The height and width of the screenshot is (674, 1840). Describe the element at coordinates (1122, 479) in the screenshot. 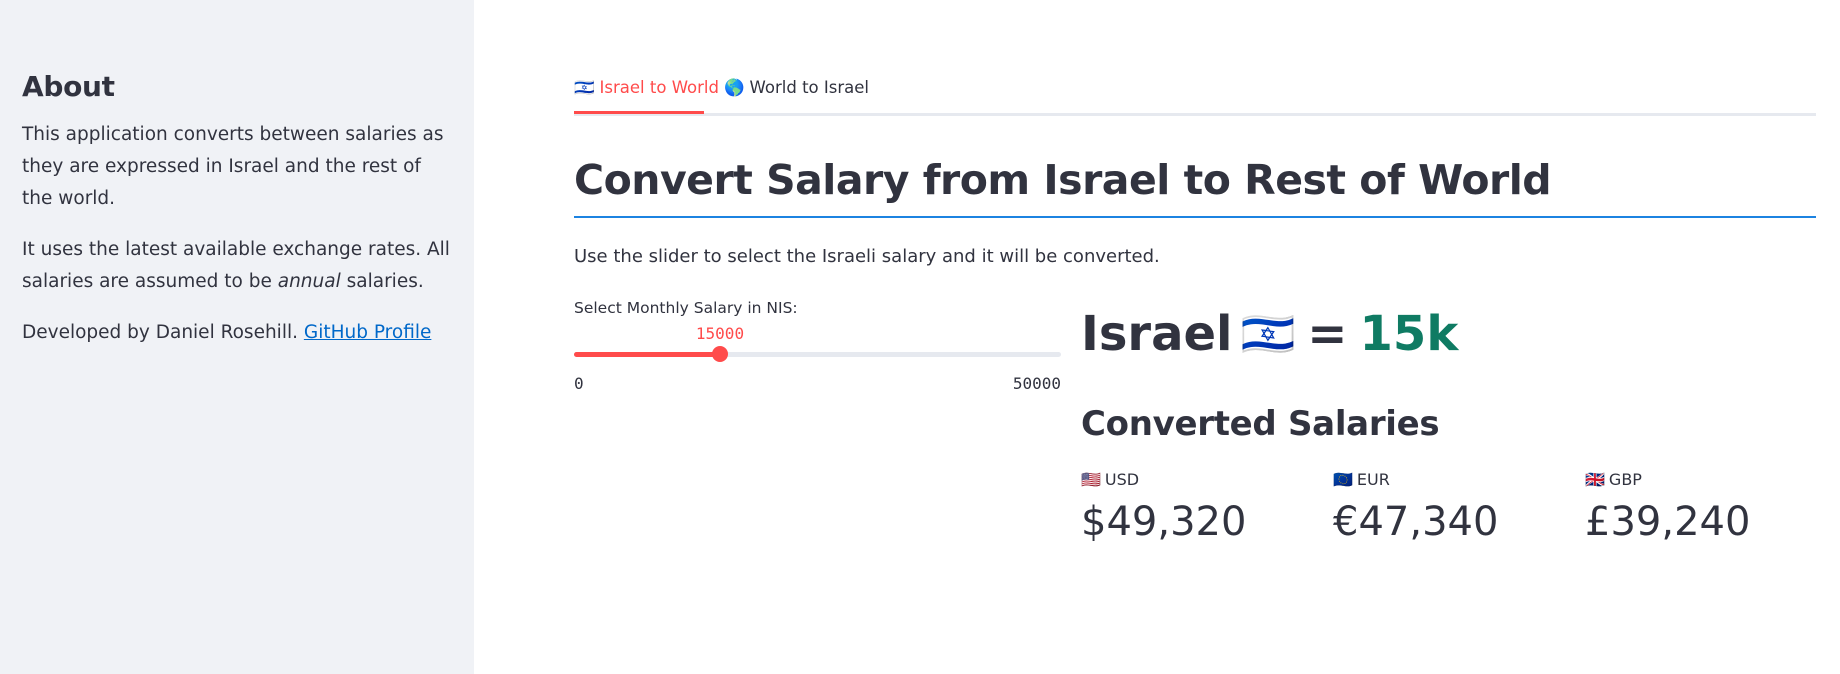

I see `currency-code: USD` at that location.